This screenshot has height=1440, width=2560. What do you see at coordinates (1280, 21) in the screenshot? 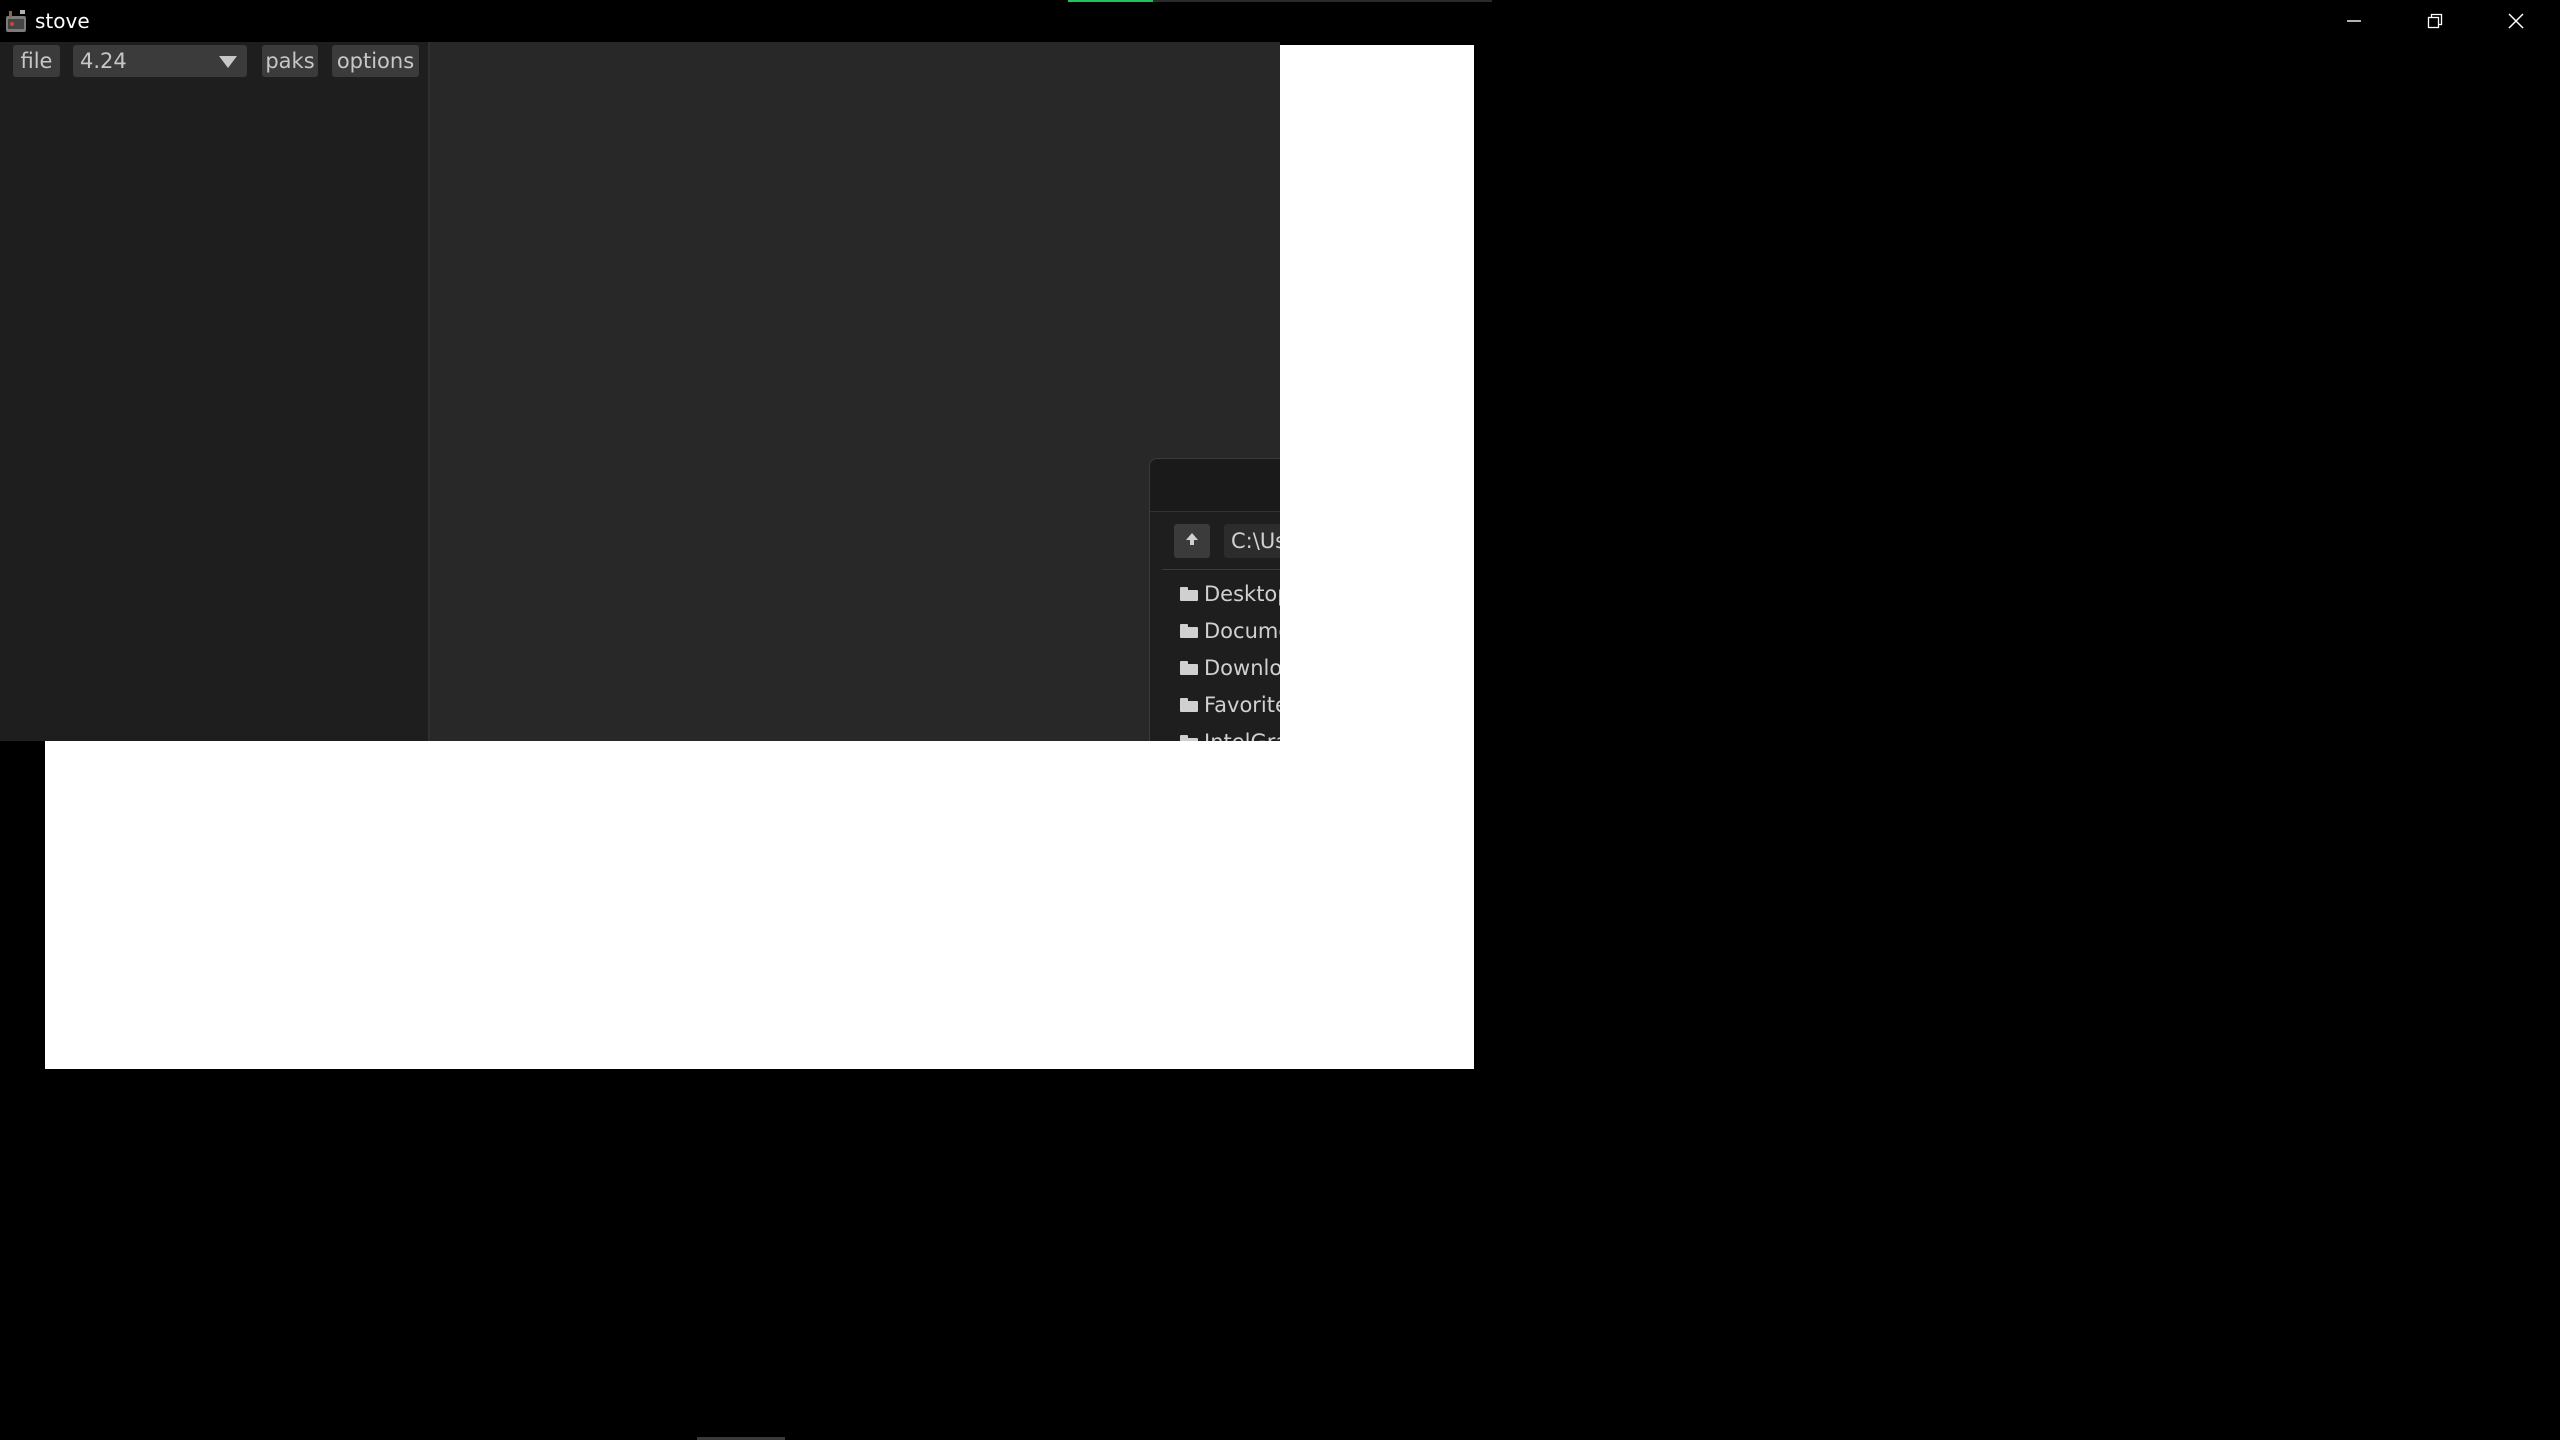
I see `title-bar: stove` at bounding box center [1280, 21].